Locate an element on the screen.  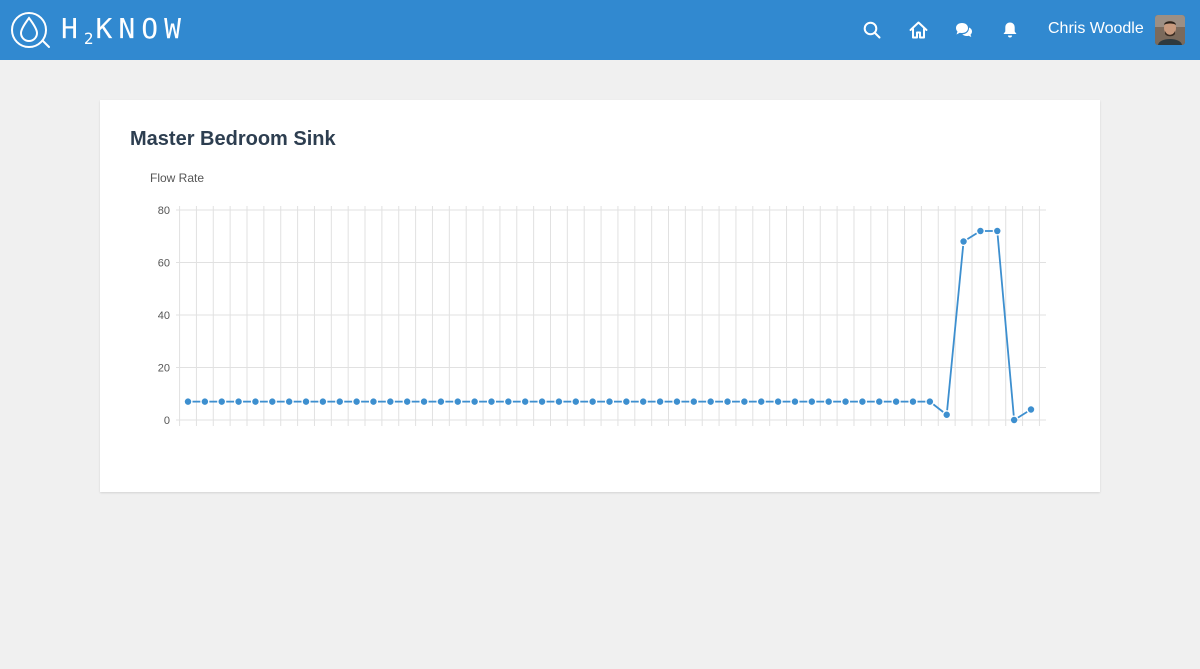
search-button is located at coordinates (872, 30).